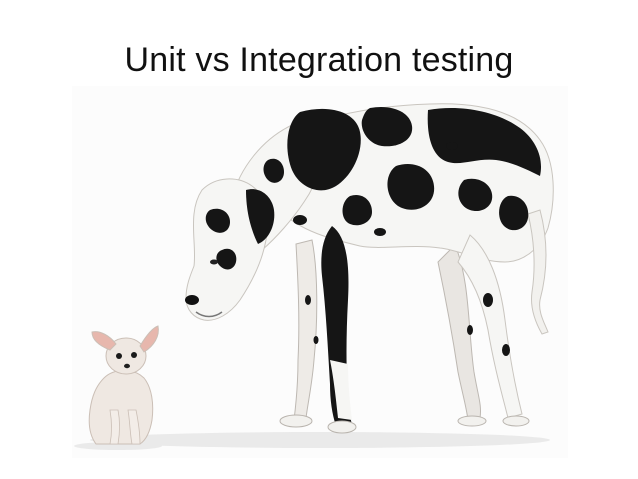  I want to click on chihuahua, so click(123, 385).